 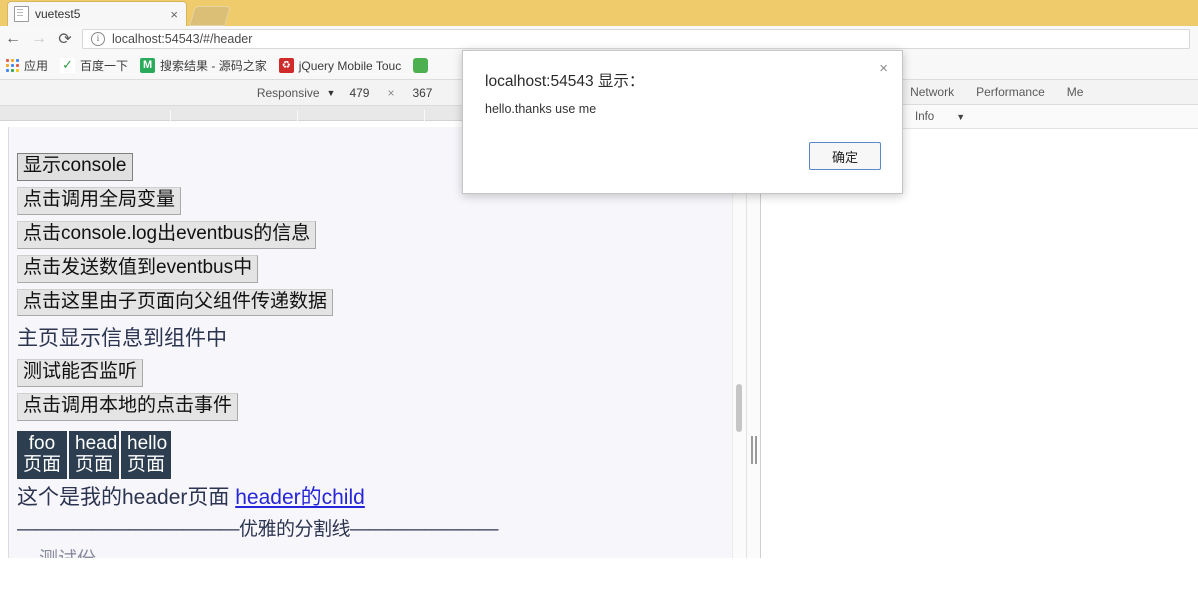 What do you see at coordinates (21, 14) in the screenshot?
I see `page-icon` at bounding box center [21, 14].